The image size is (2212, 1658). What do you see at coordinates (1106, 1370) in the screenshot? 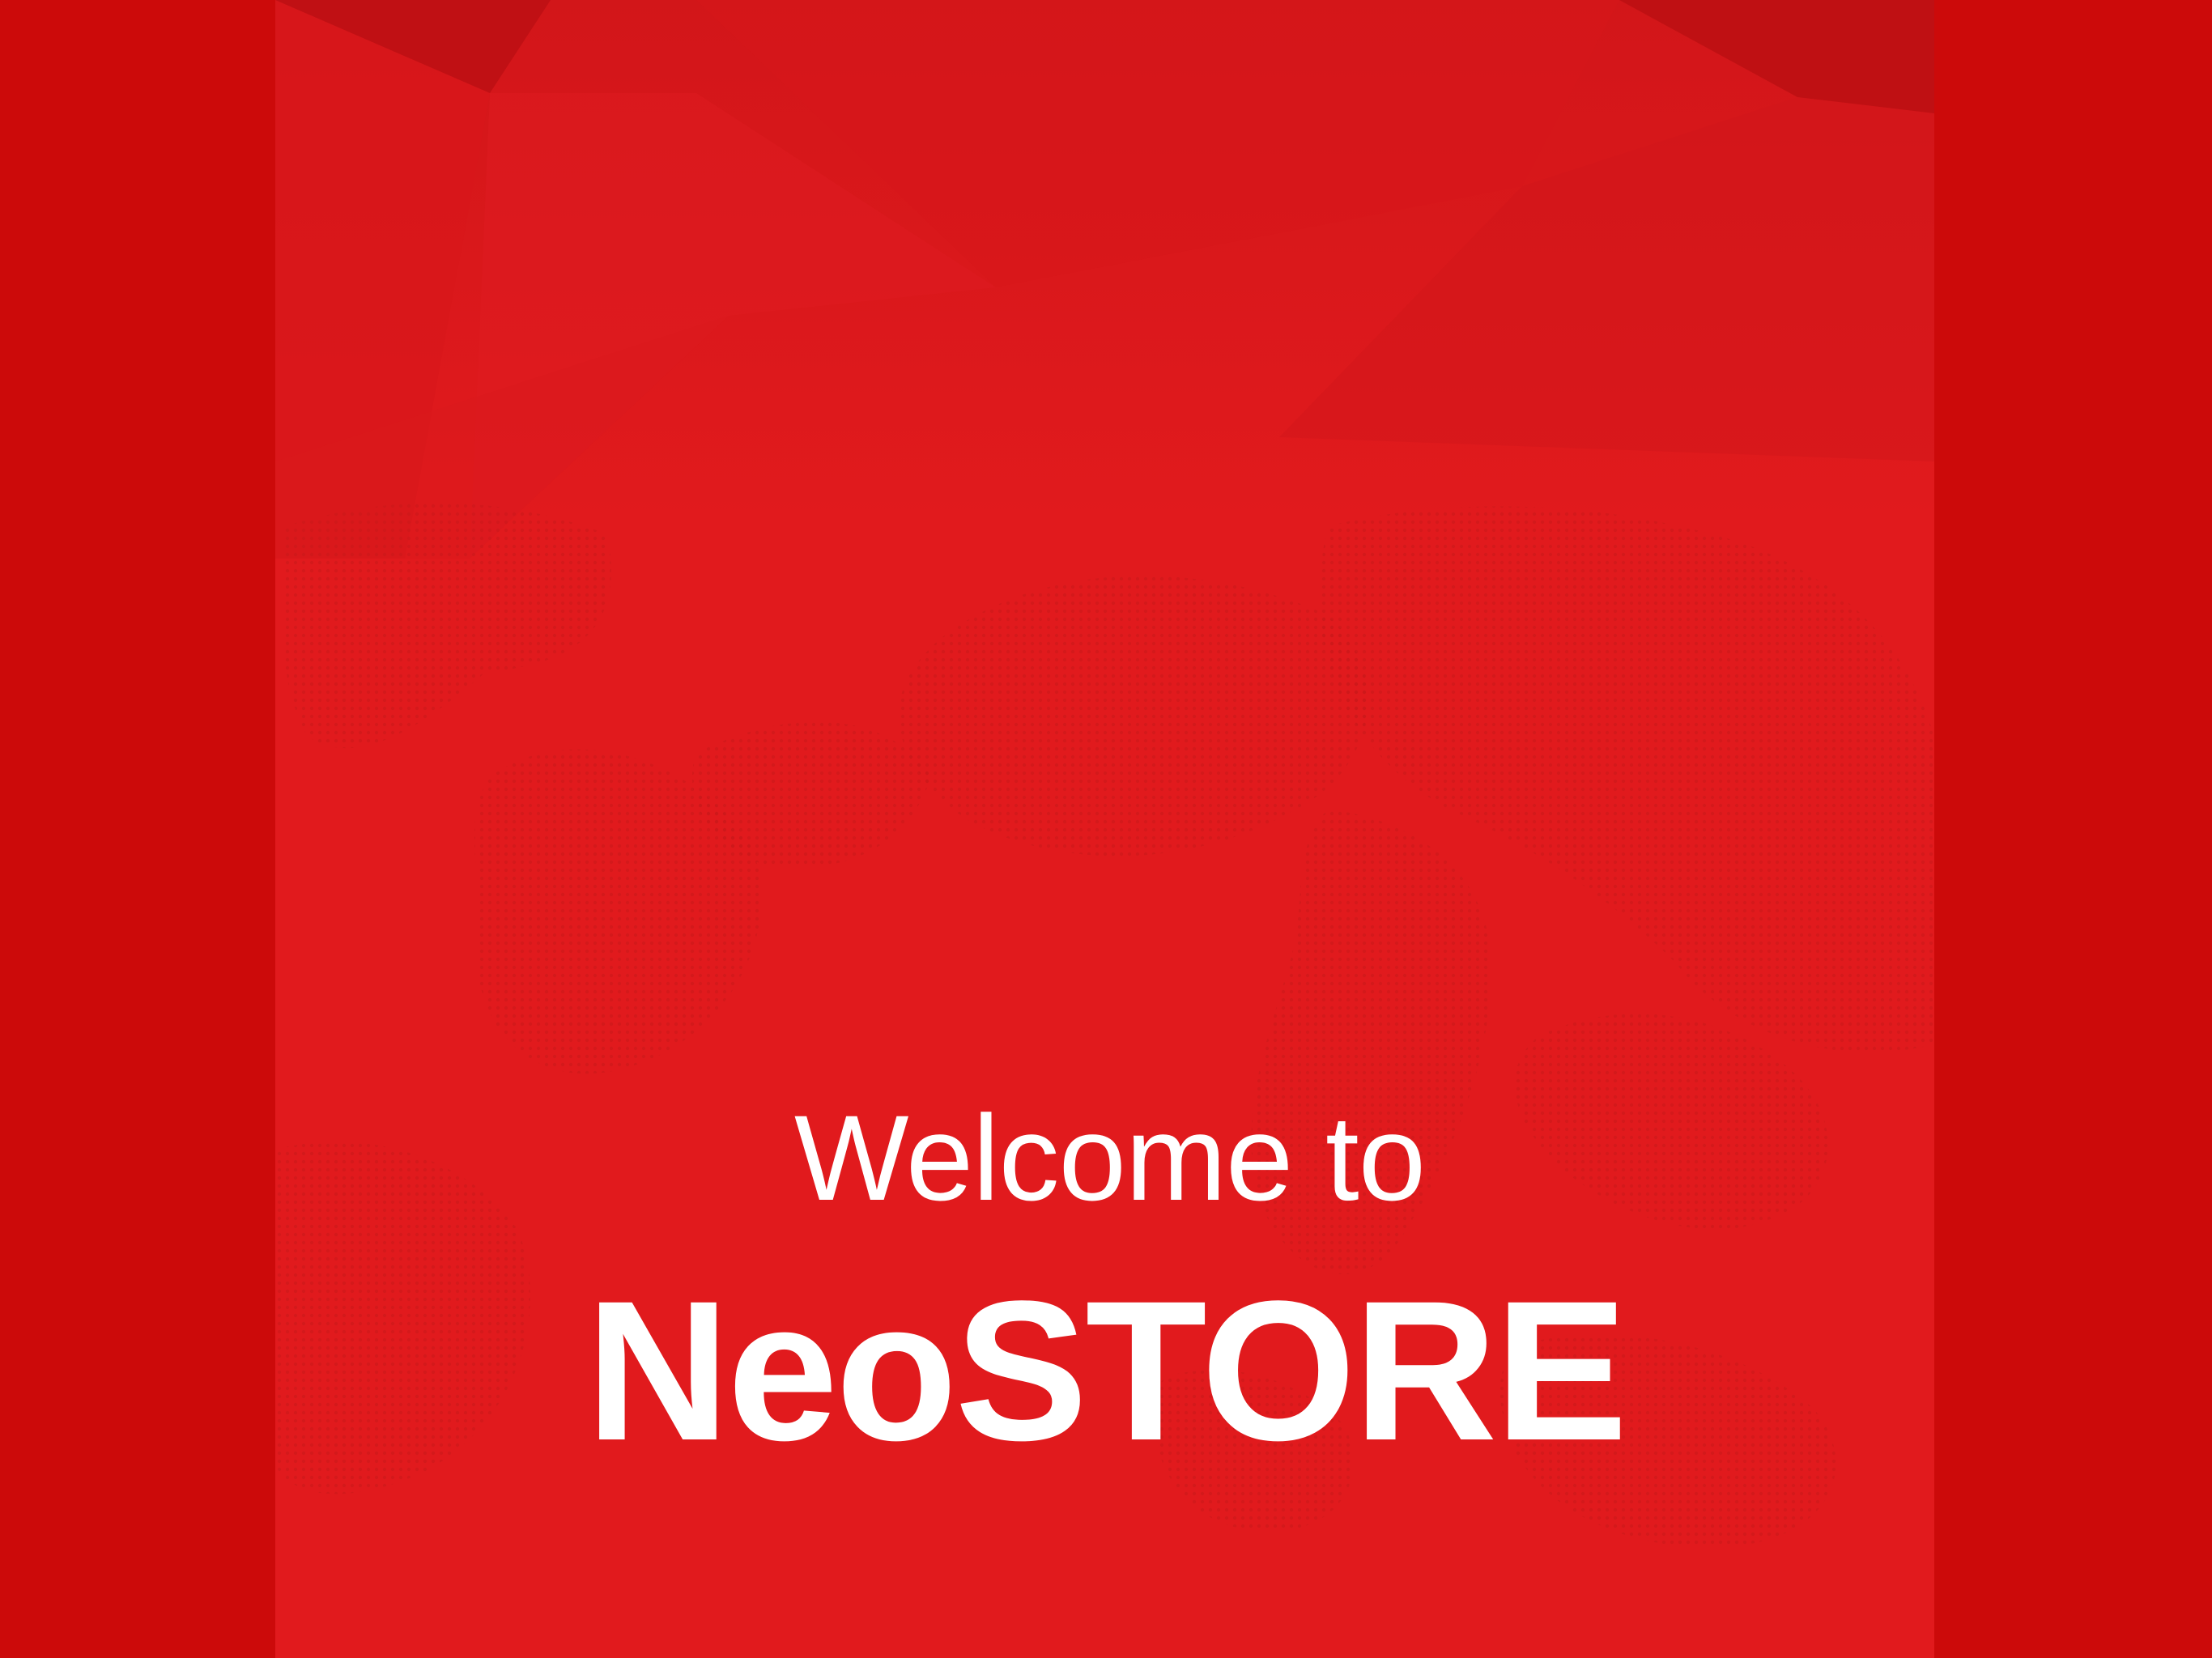
I see `brand-name: NeoSTORE` at bounding box center [1106, 1370].